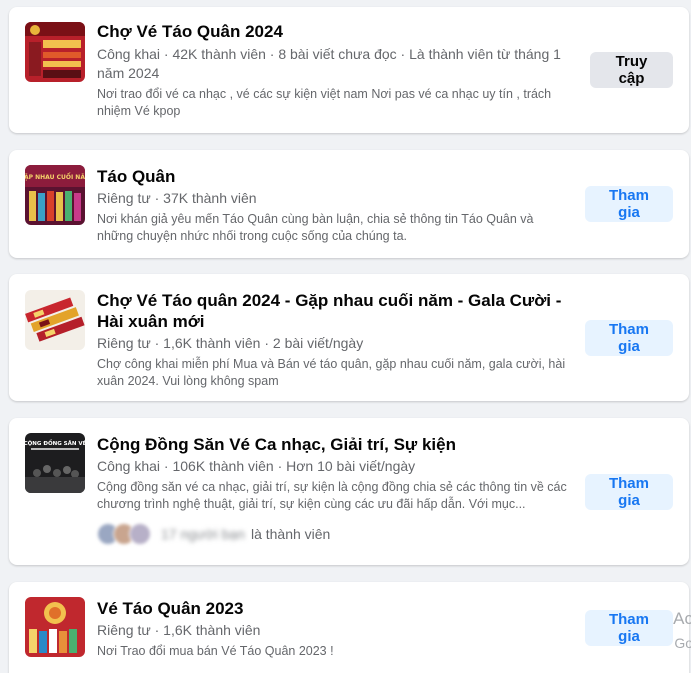 The height and width of the screenshot is (673, 691). Describe the element at coordinates (631, 70) in the screenshot. I see `visit-group-button: Truy cập` at that location.